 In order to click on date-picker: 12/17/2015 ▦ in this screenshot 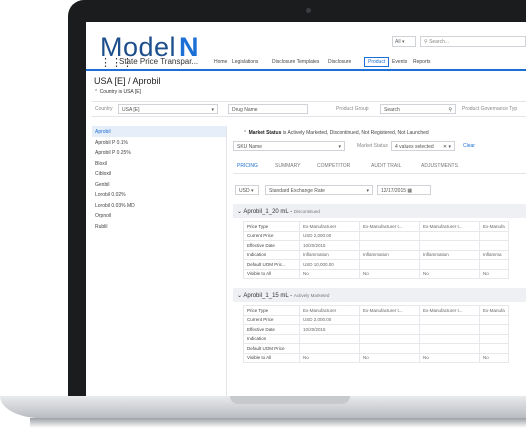, I will do `click(404, 190)`.